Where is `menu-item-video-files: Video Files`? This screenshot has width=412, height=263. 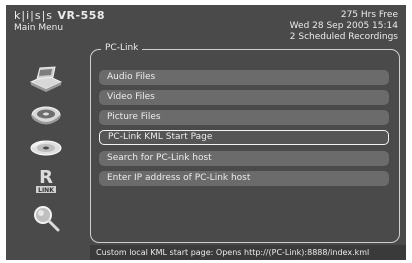 menu-item-video-files: Video Files is located at coordinates (244, 97).